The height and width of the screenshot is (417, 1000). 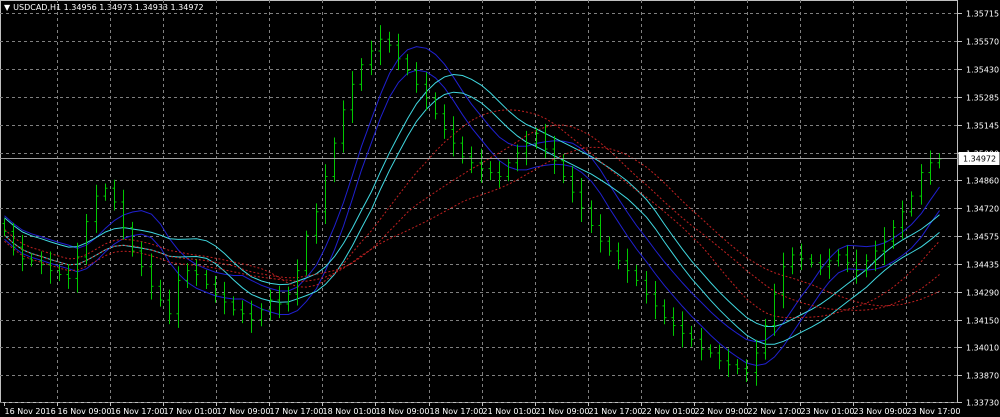 What do you see at coordinates (297, 411) in the screenshot?
I see `time-tick-label: 17 Nov 17:00` at bounding box center [297, 411].